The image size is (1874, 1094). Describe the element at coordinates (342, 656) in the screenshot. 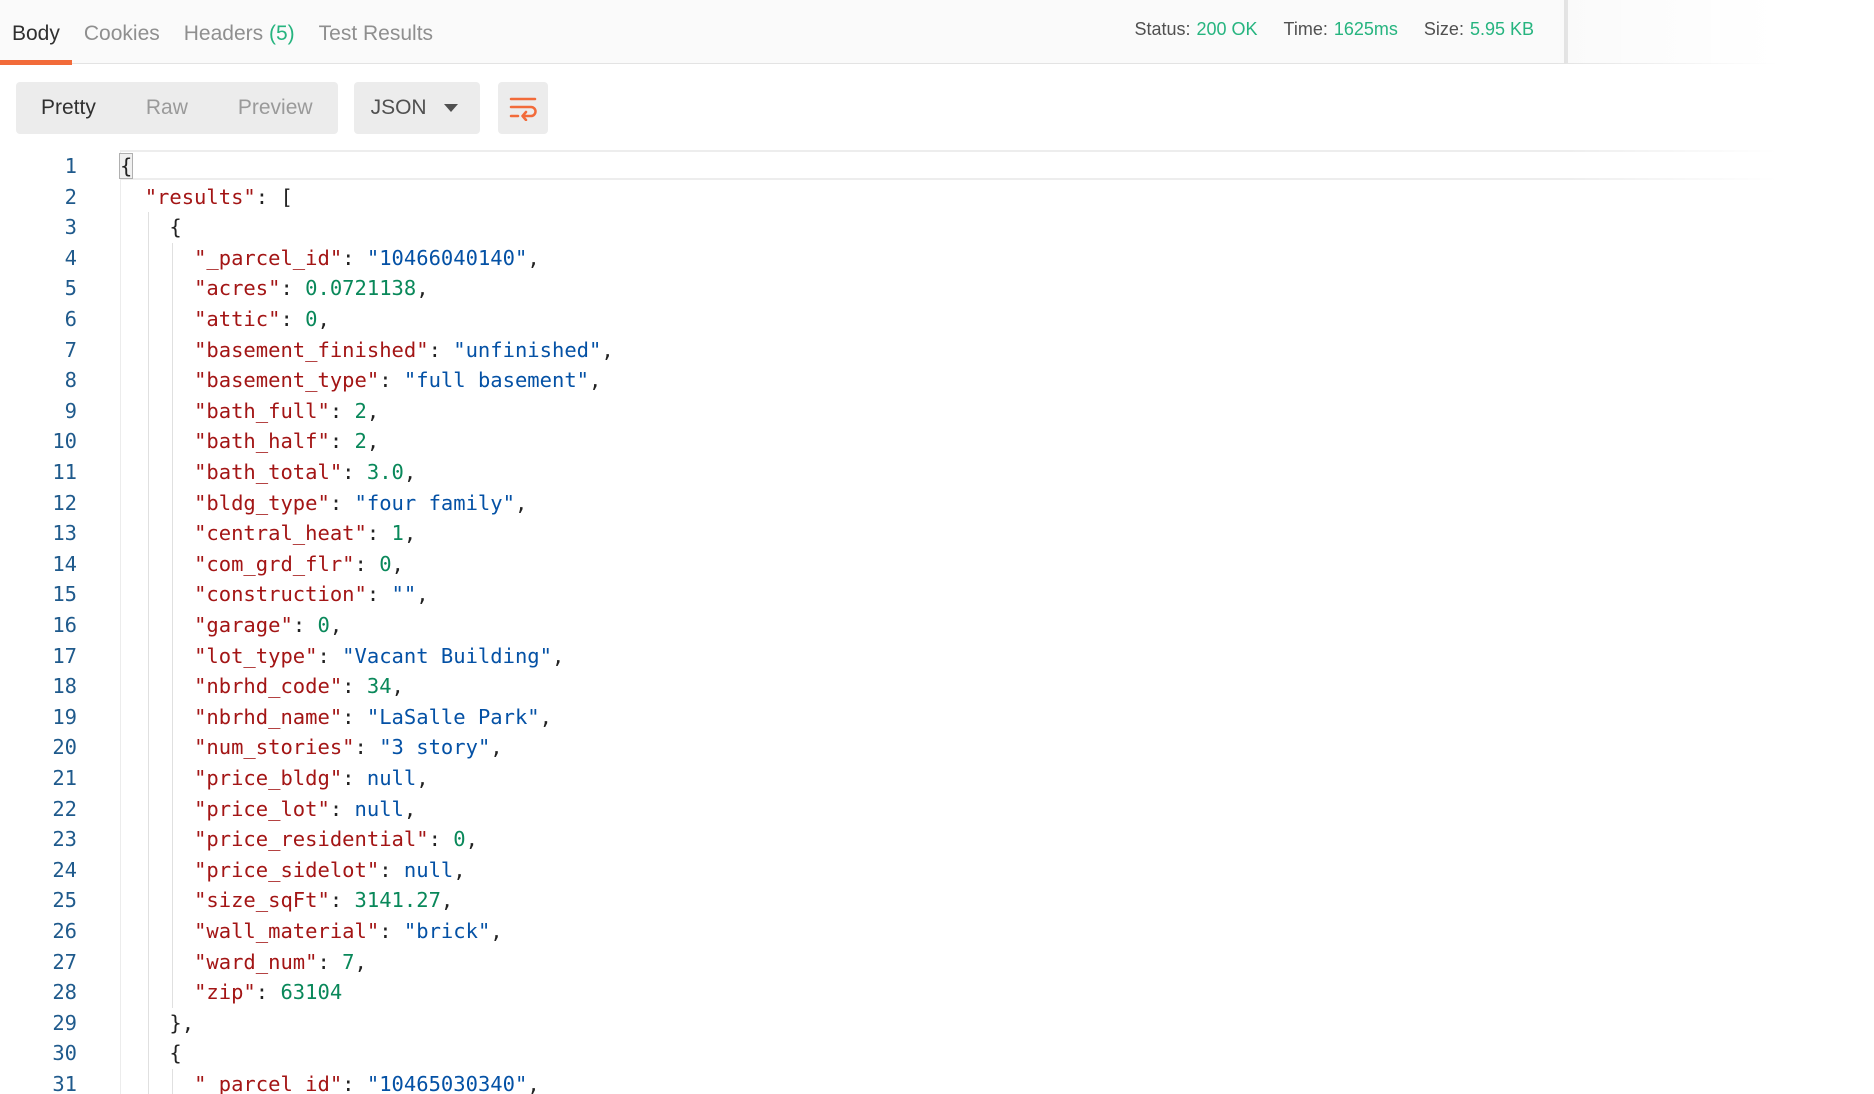

I see `code-text: "lot_type": "Vacant Building",` at that location.